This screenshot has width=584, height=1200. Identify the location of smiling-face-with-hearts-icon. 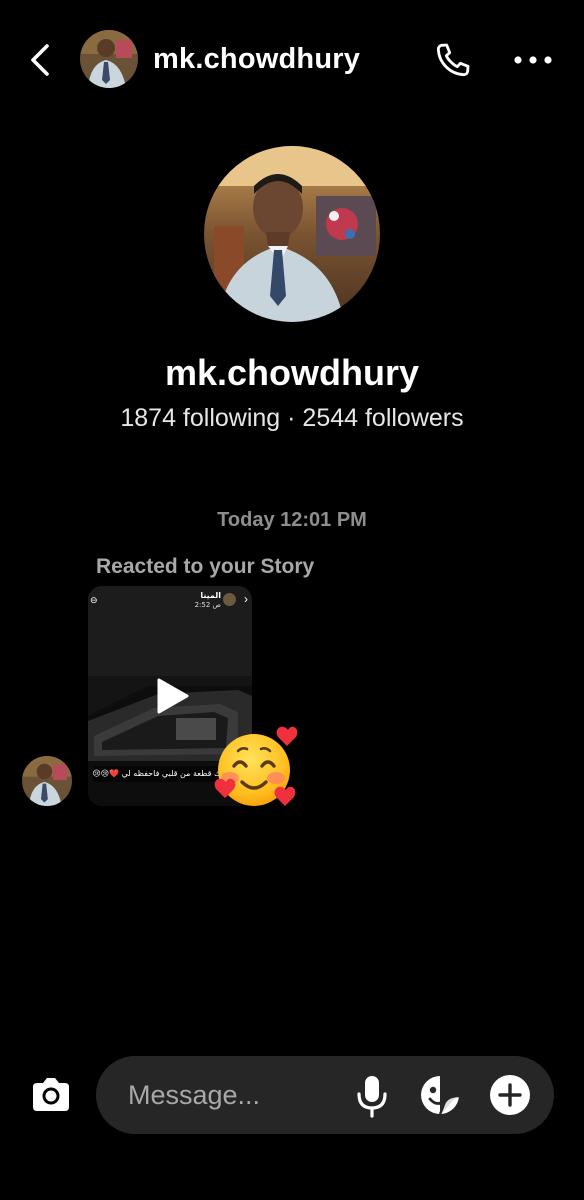
(256, 766).